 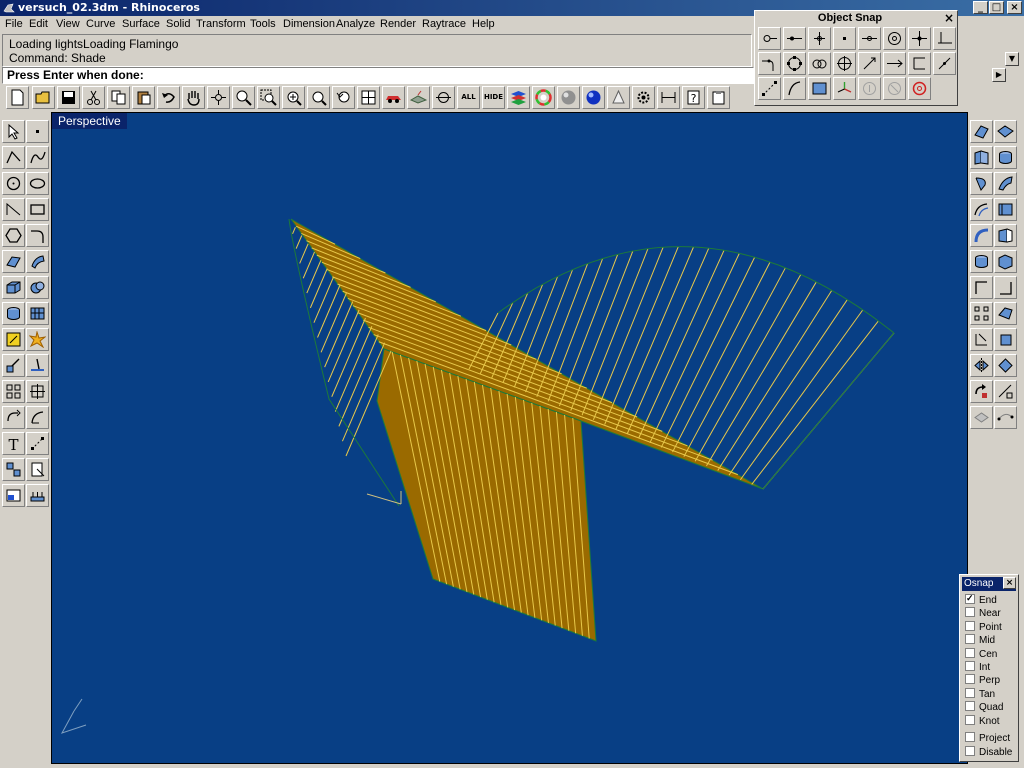 I want to click on snap-int-button, so click(x=894, y=38).